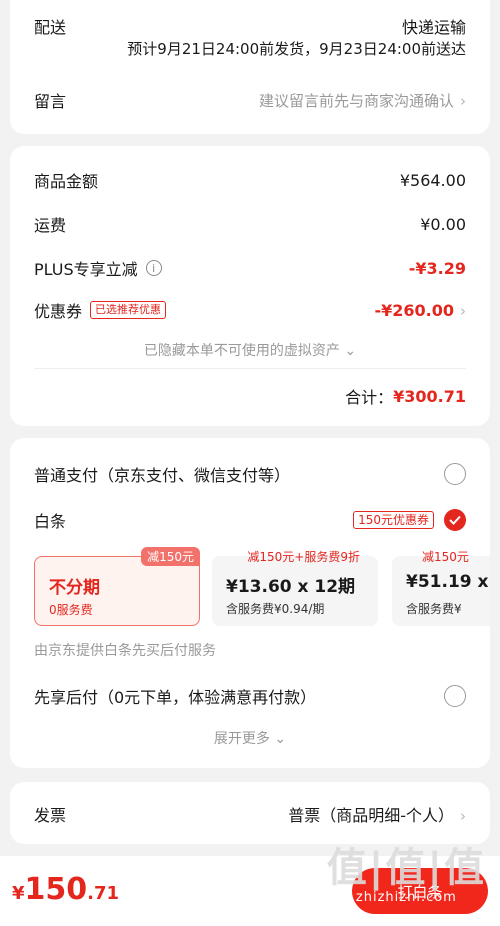 The image size is (500, 926). Describe the element at coordinates (434, 609) in the screenshot. I see `plan-sub: 含服务费¥` at that location.